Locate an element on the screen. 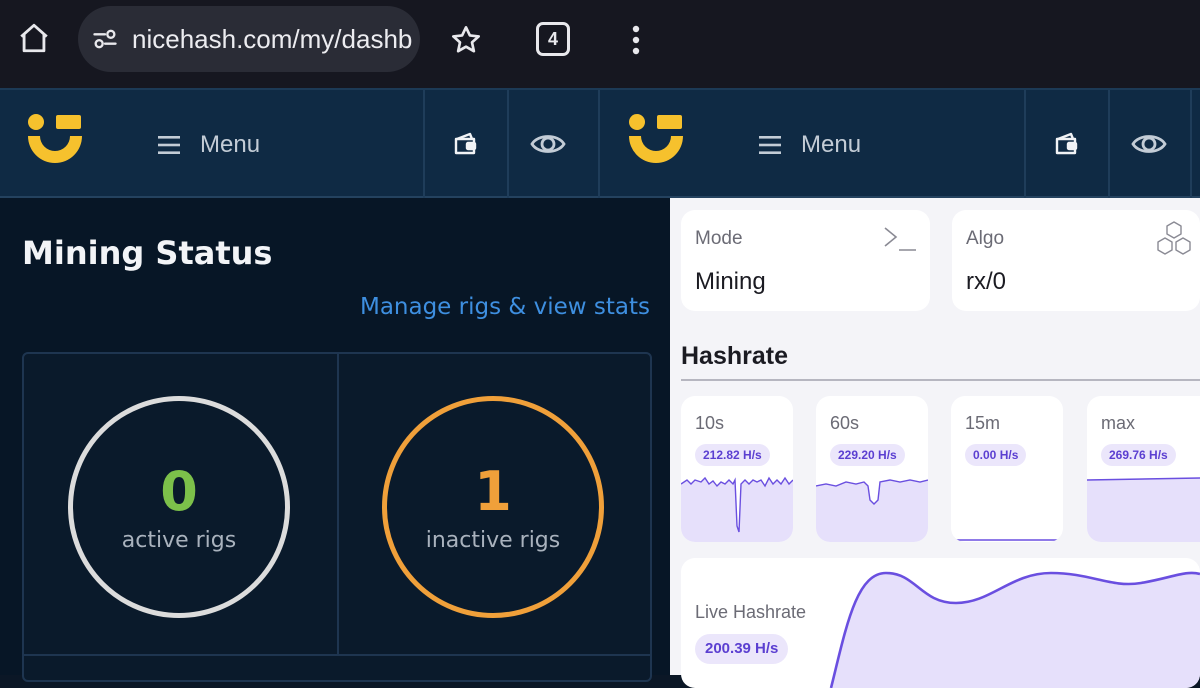  home-icon is located at coordinates (34, 38).